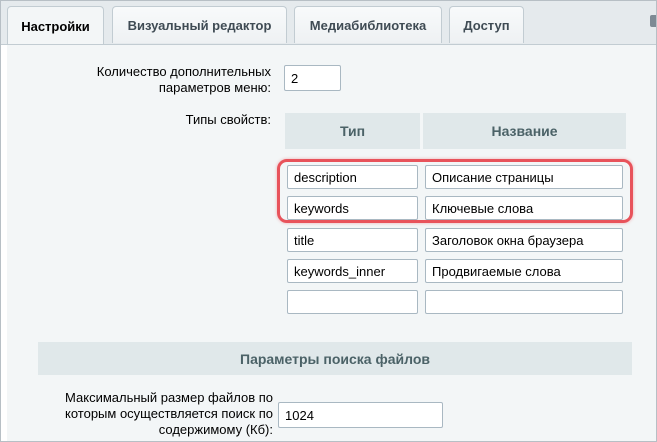 The image size is (657, 442). I want to click on tab-visual-editor: Визуальный редактор, so click(199, 24).